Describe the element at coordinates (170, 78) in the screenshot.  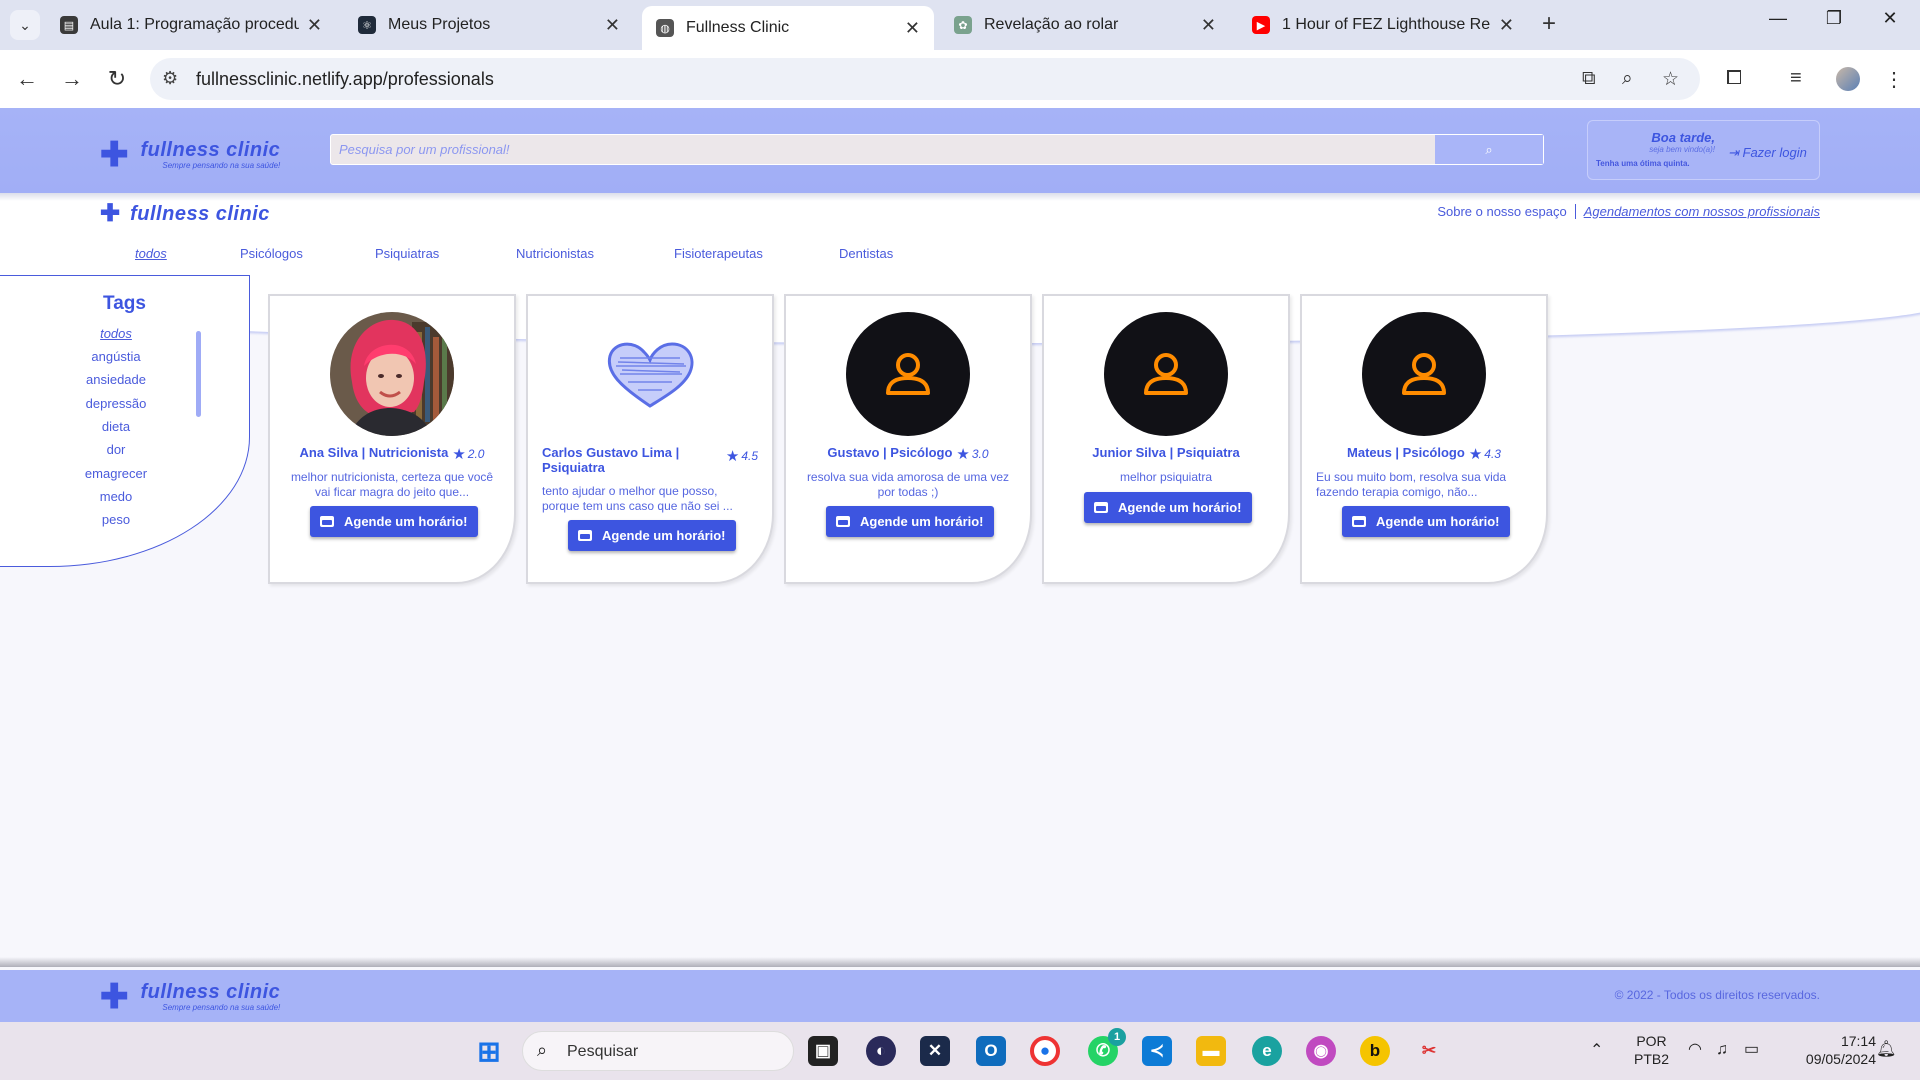
I see `site-settings-icon: ⚙` at that location.